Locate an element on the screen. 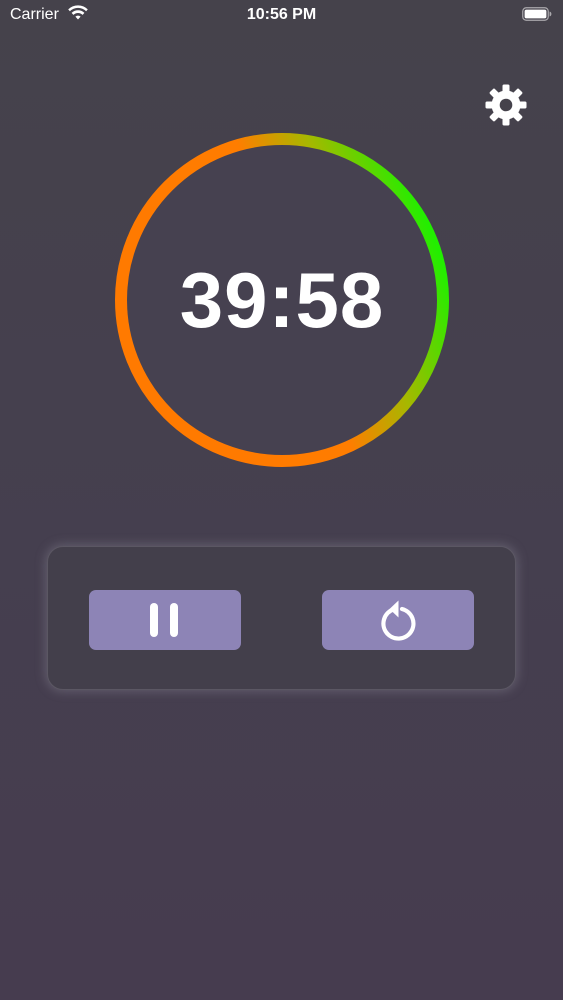 Image resolution: width=563 pixels, height=1000 pixels. gear-icon is located at coordinates (506, 105).